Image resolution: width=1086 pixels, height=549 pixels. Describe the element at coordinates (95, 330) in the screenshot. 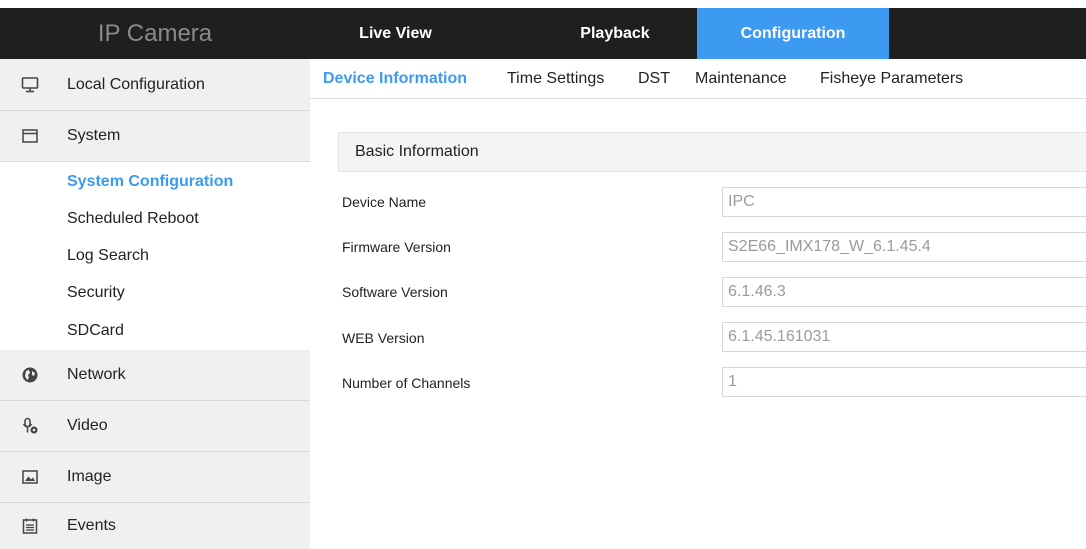

I see `sidebar-subitem-label: SDCard` at that location.